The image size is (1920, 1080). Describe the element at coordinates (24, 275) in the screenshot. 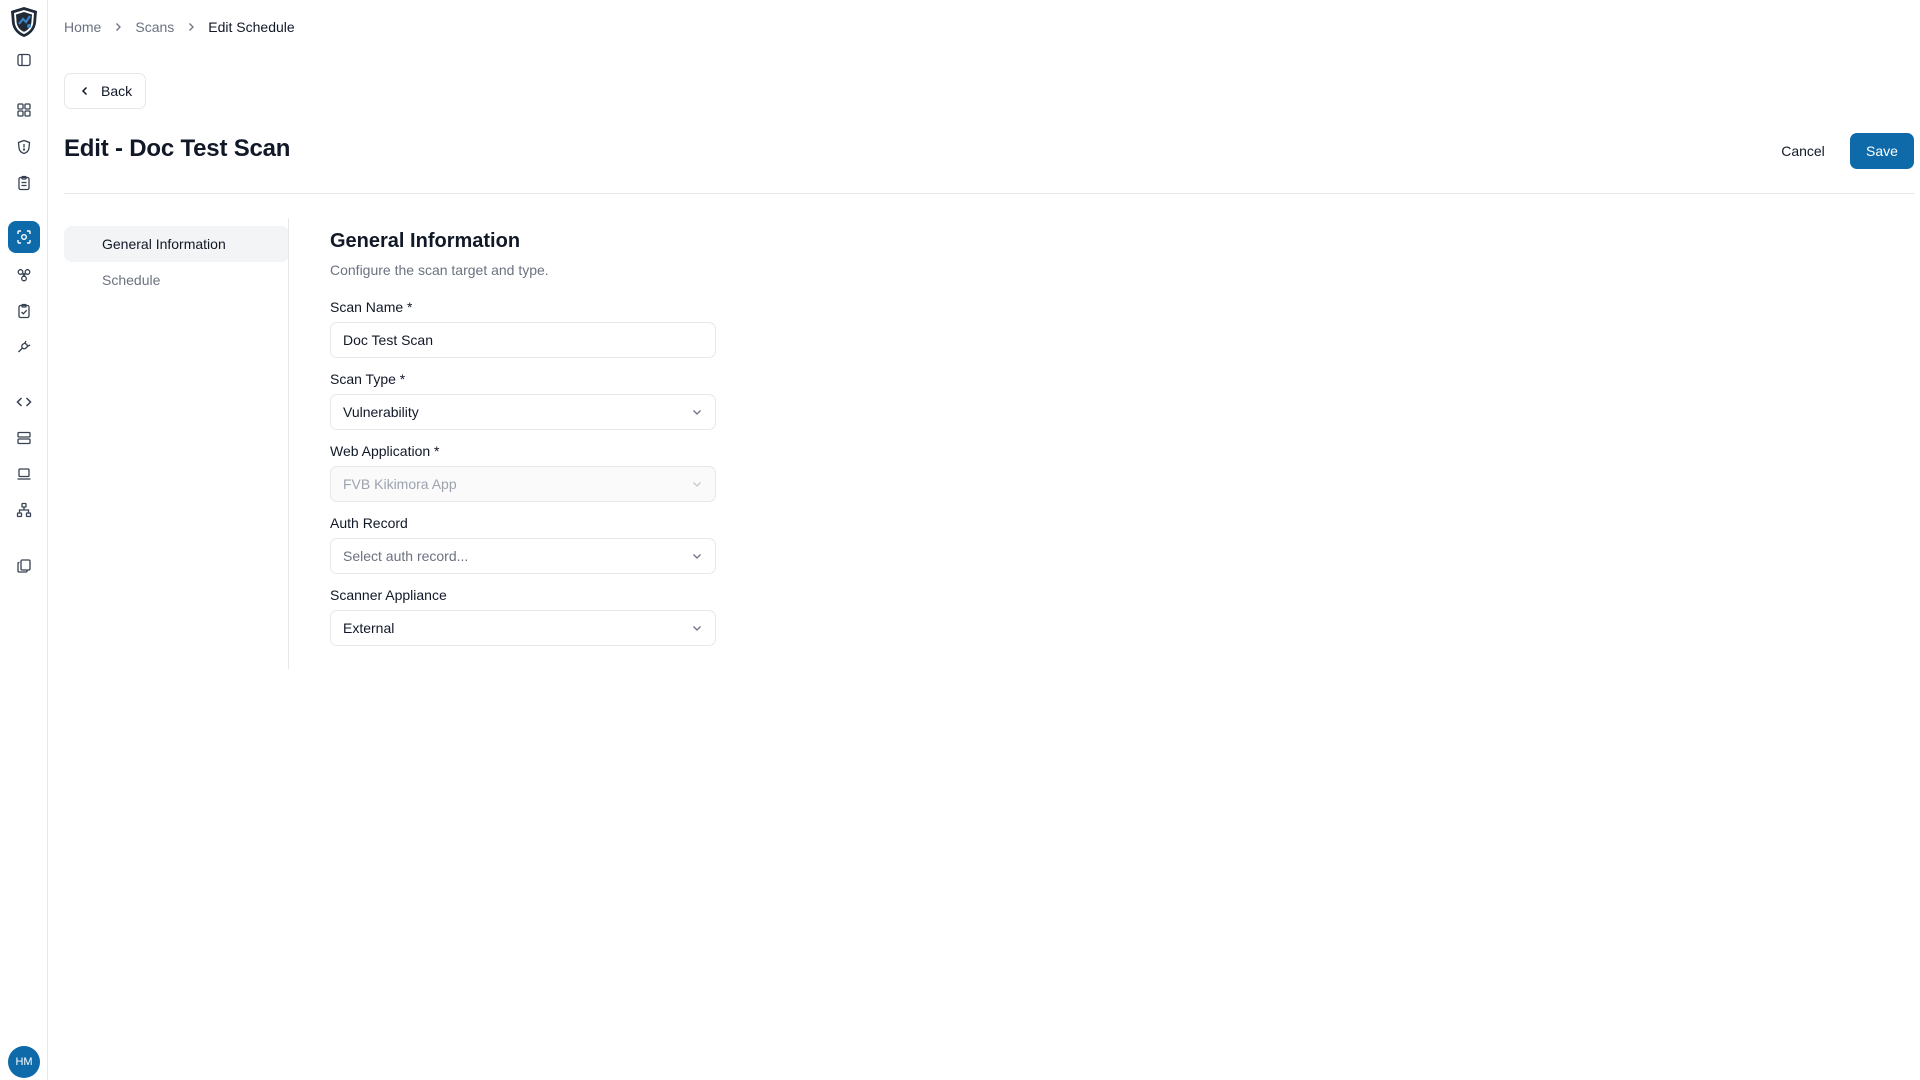

I see `biohazard-icon` at that location.